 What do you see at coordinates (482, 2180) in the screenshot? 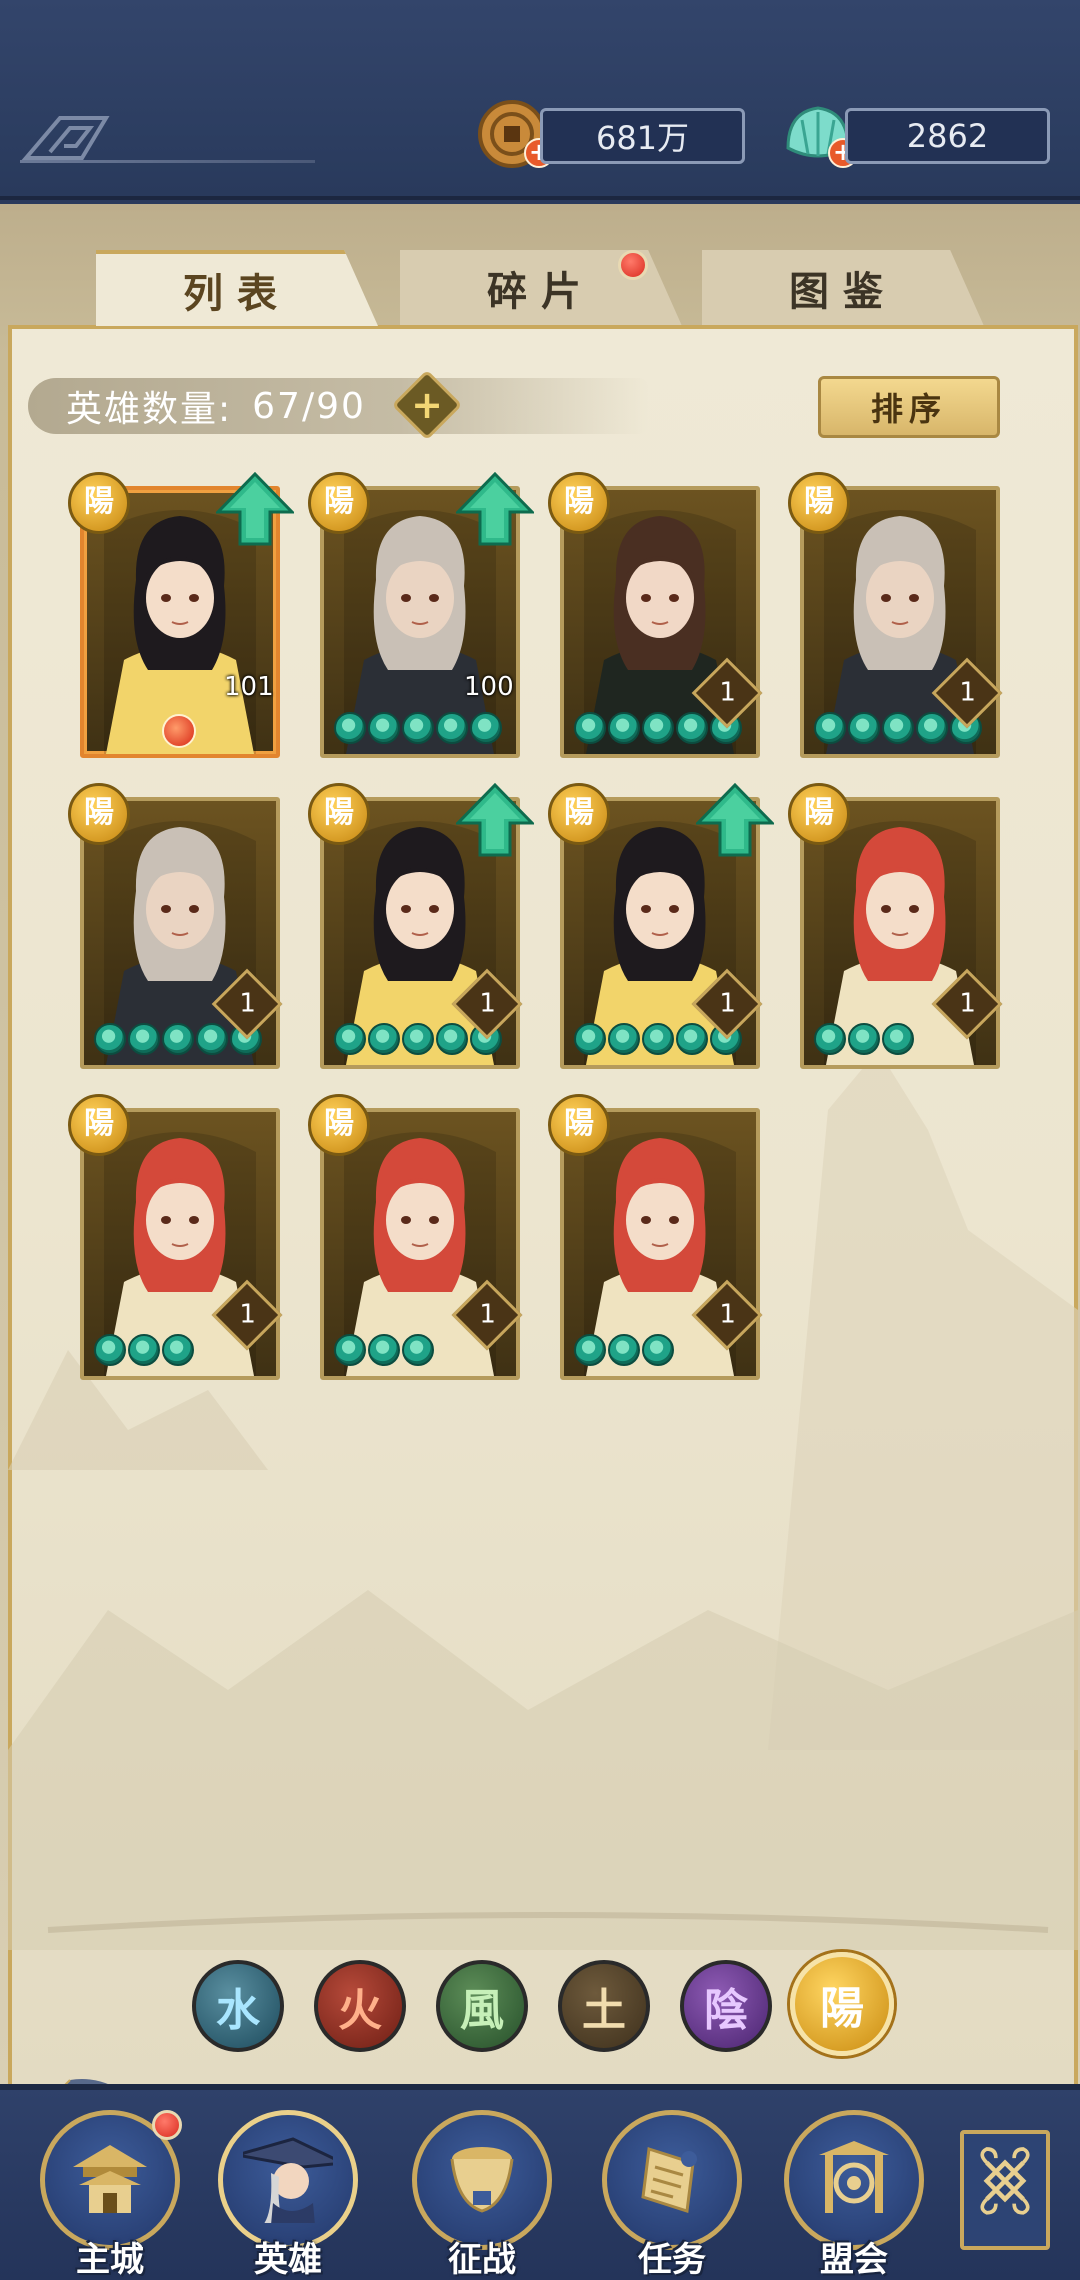
I see `nav-campaign-button` at bounding box center [482, 2180].